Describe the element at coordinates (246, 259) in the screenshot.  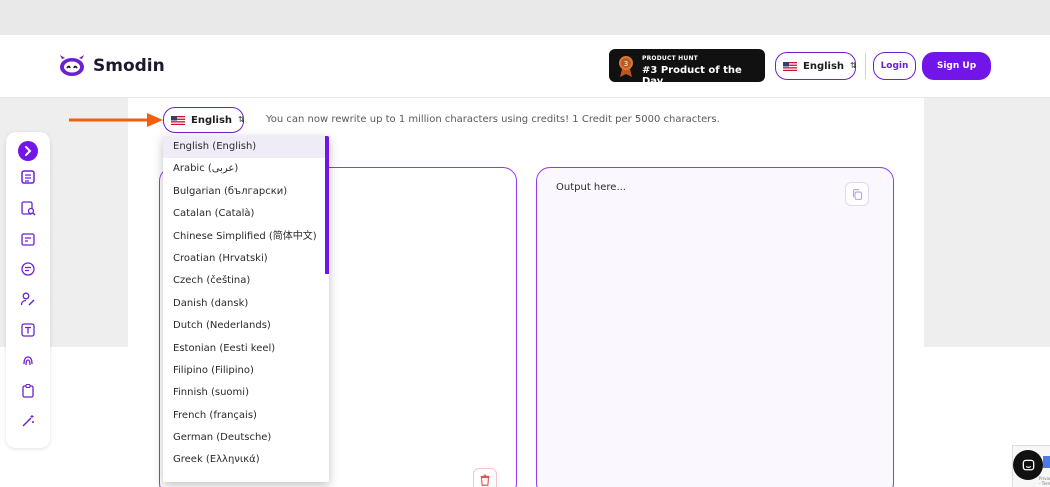
I see `language-option: Croatian (Hrvatski)` at that location.